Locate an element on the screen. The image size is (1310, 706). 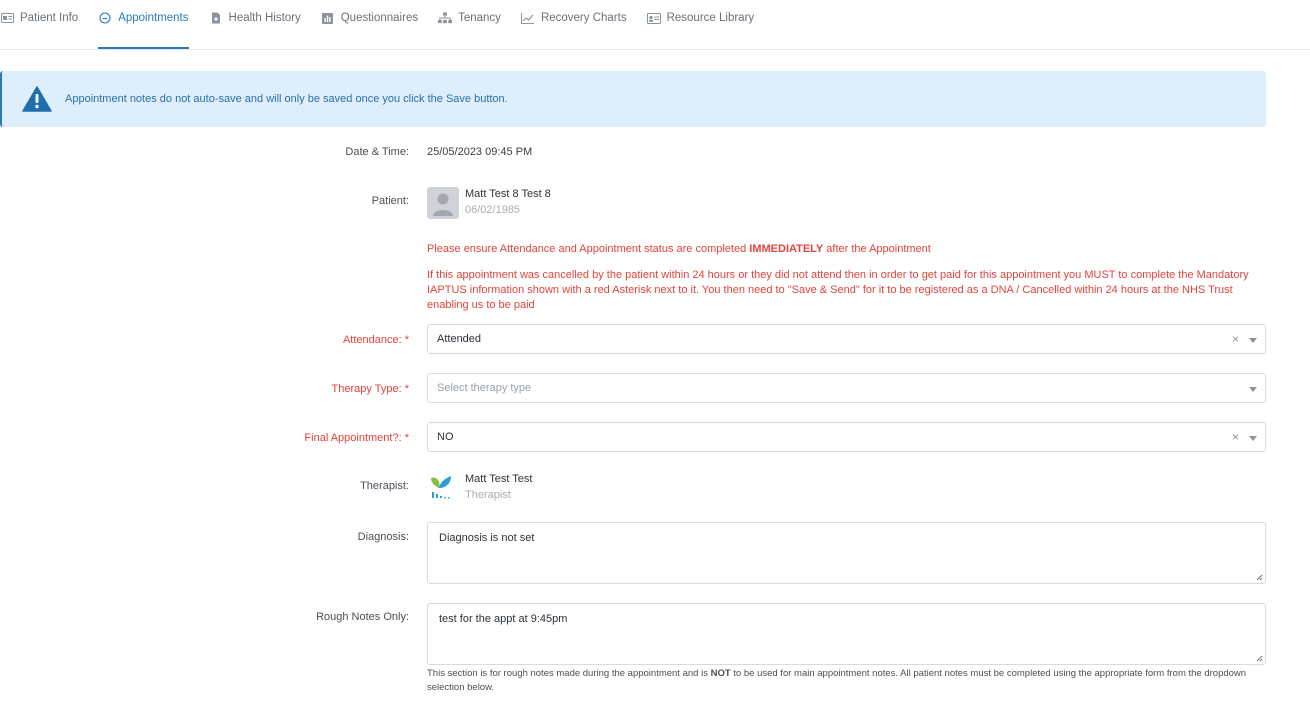
clock-icon is located at coordinates (105, 18).